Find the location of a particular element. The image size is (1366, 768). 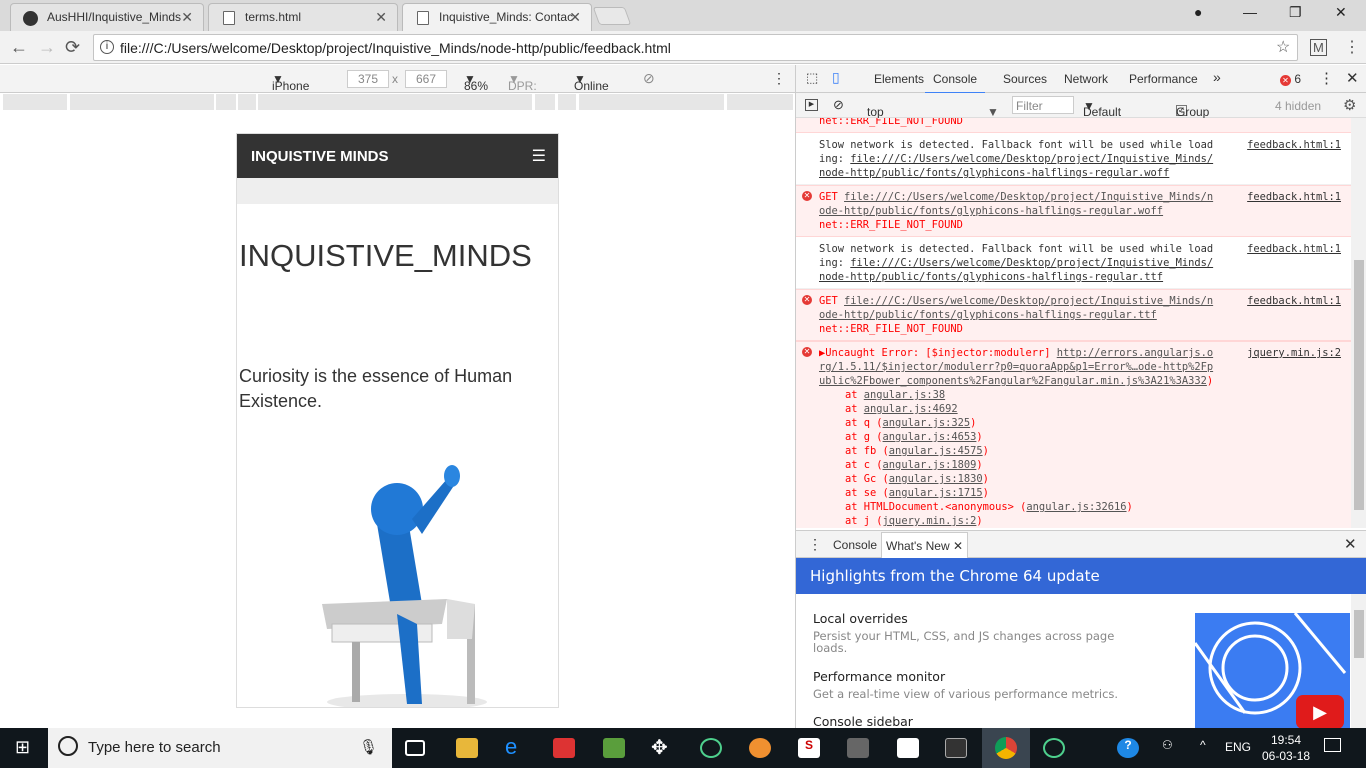

whats-new-item: Console sidebar is located at coordinates (863, 721).